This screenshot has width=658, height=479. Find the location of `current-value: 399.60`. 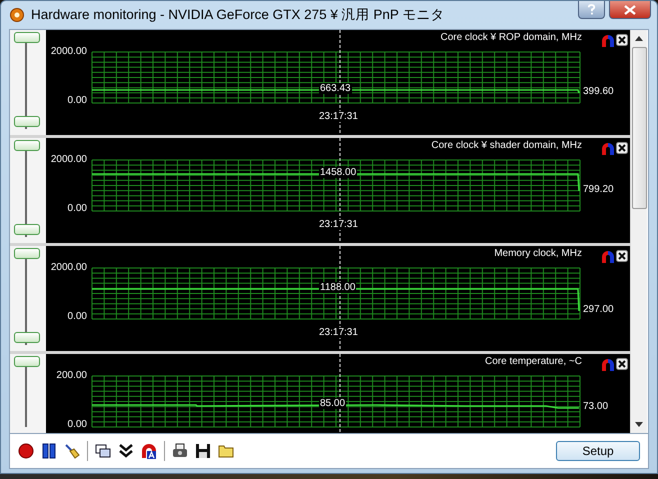

current-value: 399.60 is located at coordinates (598, 91).